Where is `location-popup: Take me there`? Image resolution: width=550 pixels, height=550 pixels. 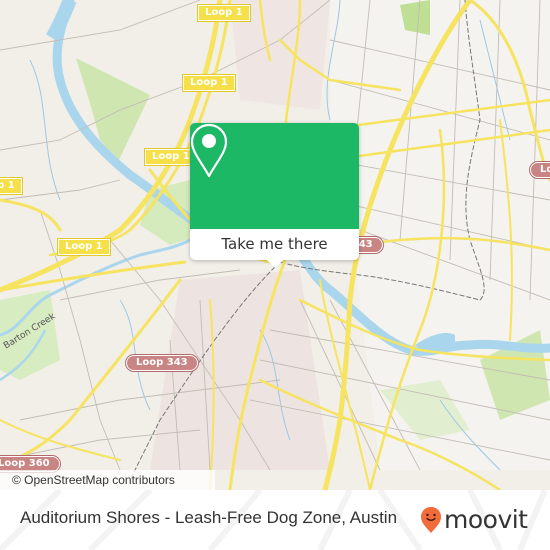
location-popup: Take me there is located at coordinates (274, 195).